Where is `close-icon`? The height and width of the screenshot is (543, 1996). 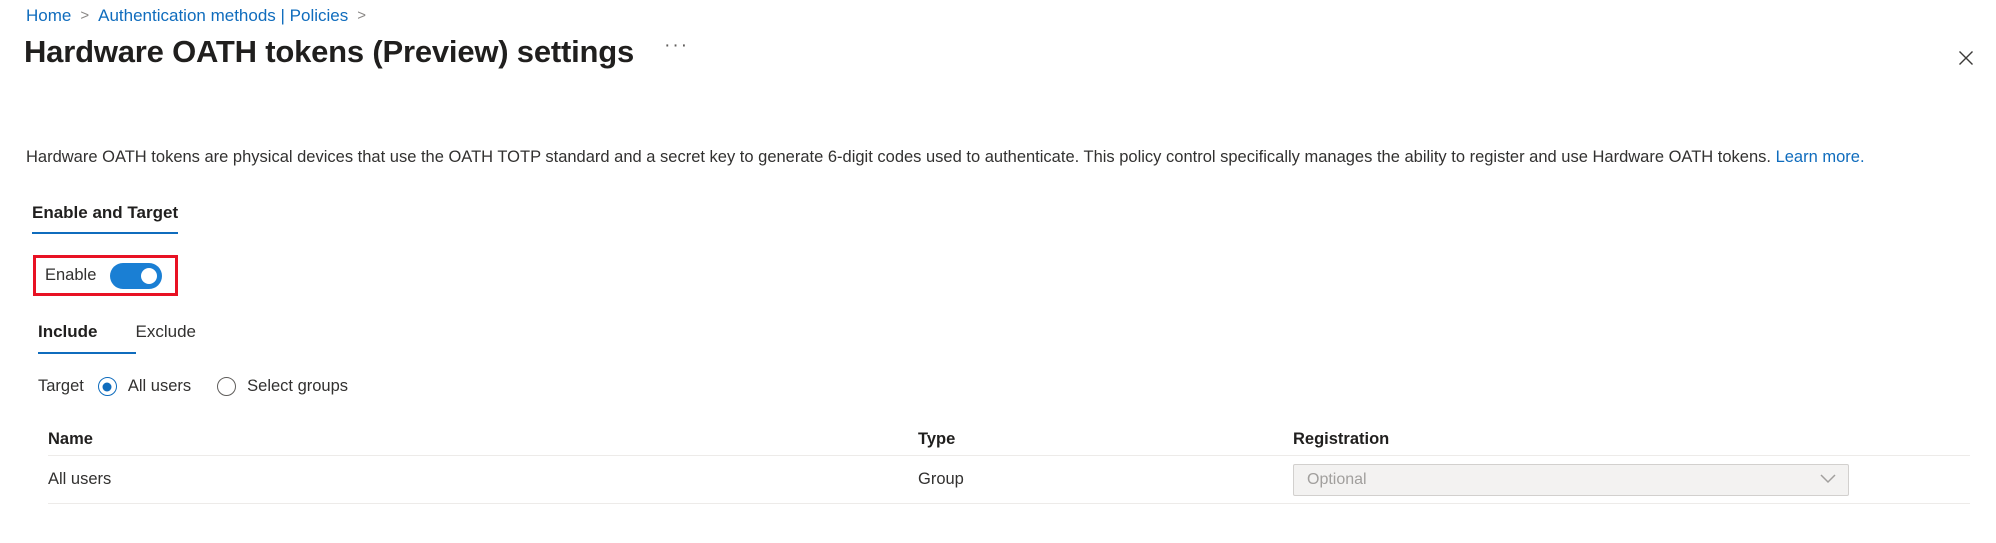 close-icon is located at coordinates (1966, 58).